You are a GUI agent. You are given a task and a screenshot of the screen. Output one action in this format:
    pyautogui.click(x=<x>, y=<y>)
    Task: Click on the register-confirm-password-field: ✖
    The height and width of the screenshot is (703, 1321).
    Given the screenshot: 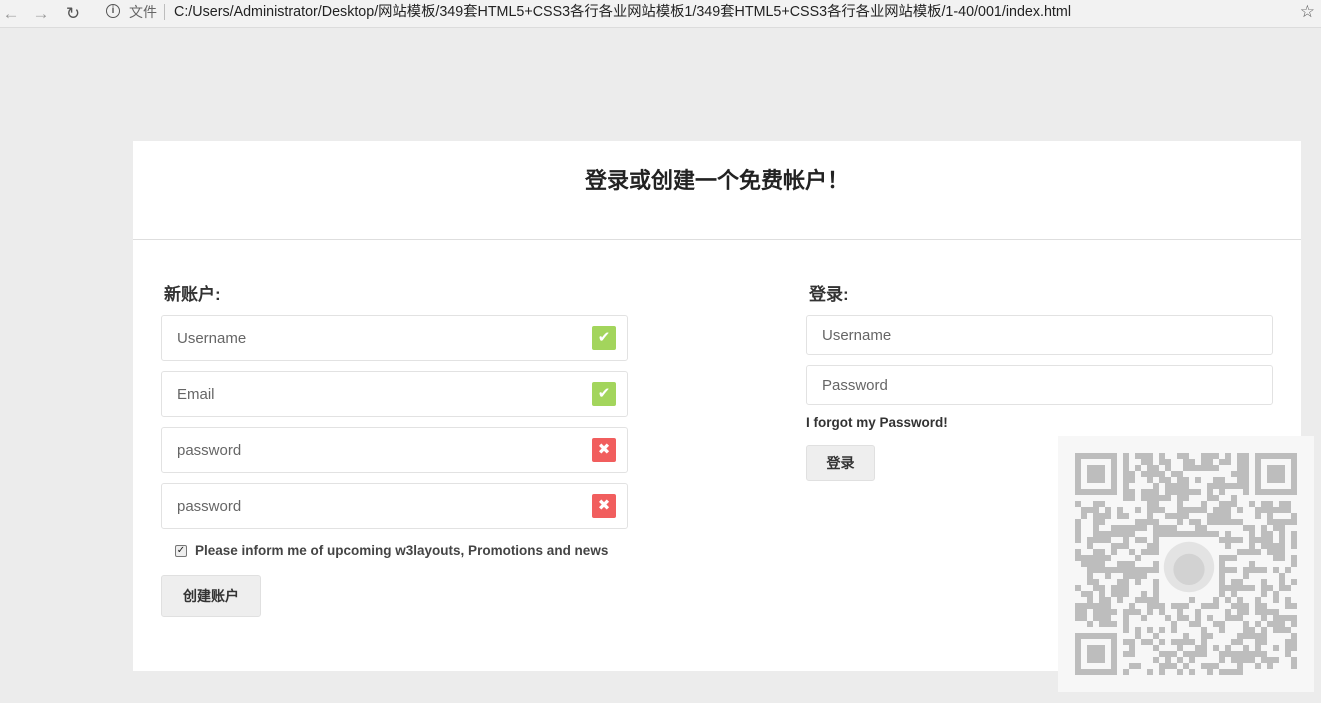 What is the action you would take?
    pyautogui.click(x=394, y=506)
    